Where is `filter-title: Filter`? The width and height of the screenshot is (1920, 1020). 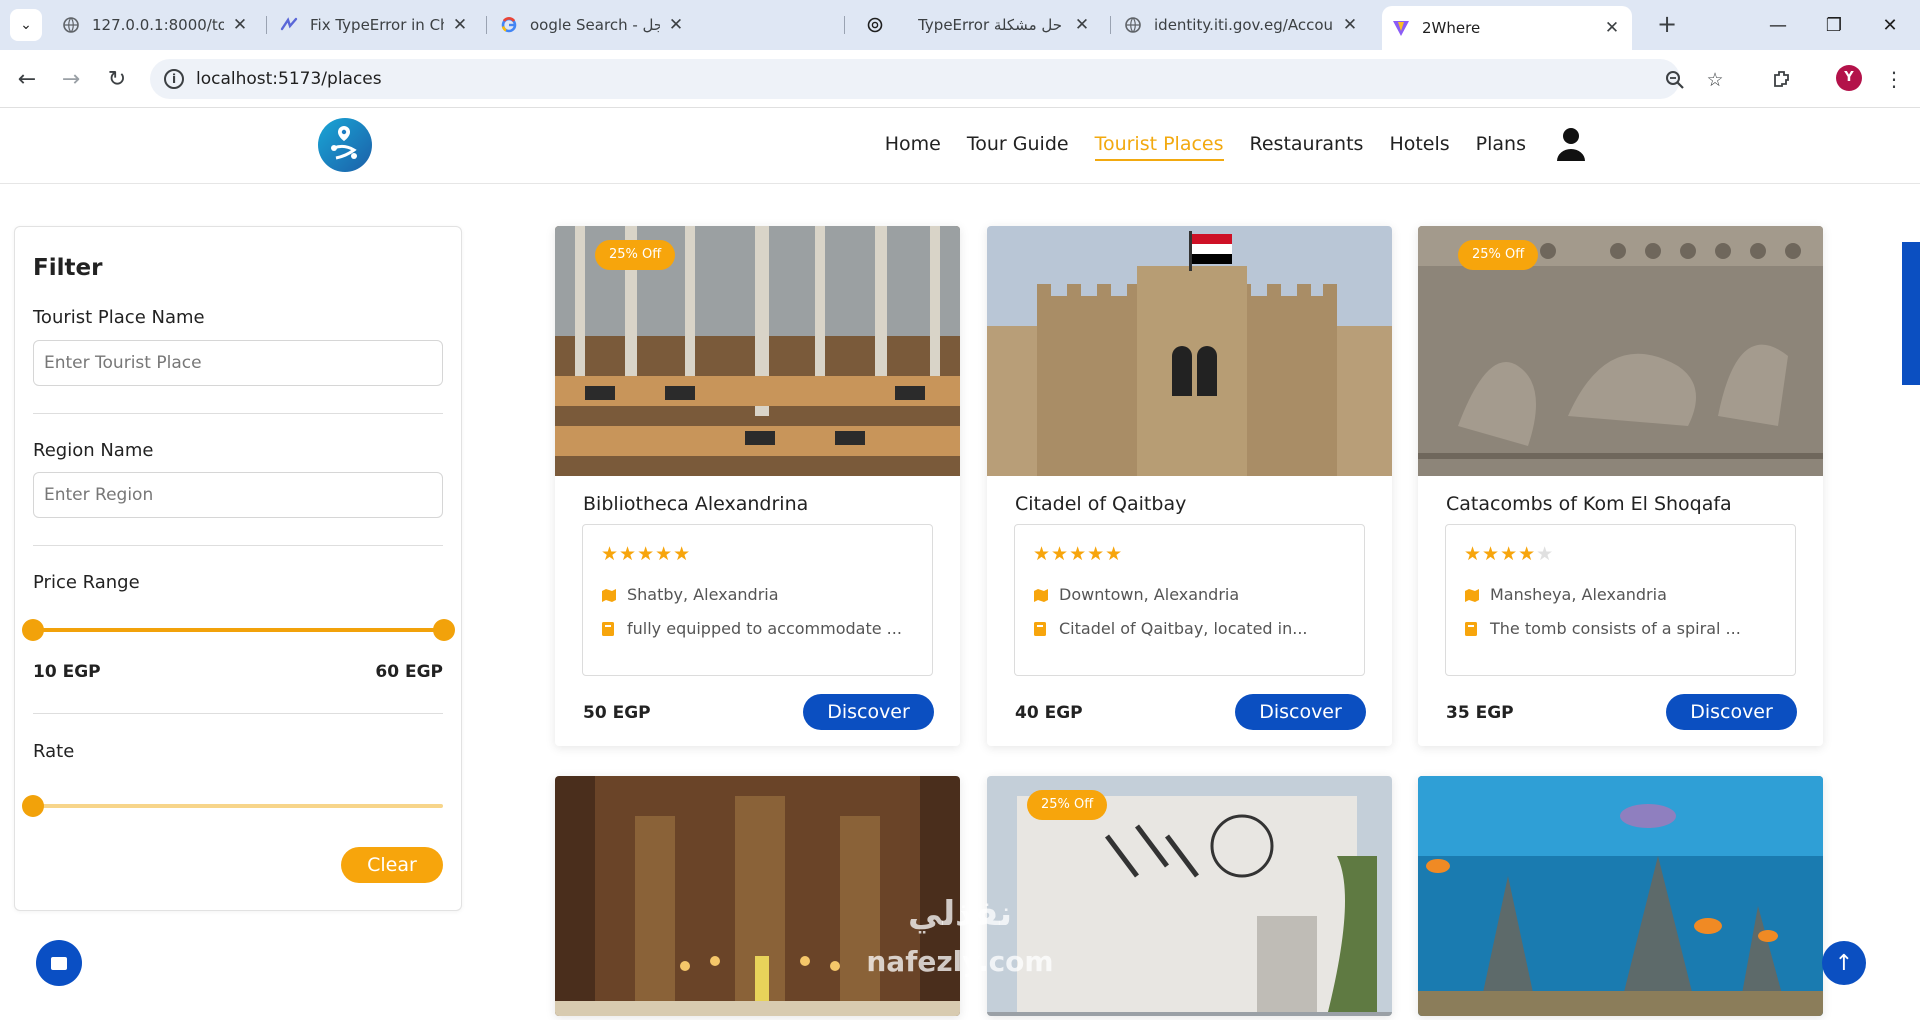
filter-title: Filter is located at coordinates (68, 268).